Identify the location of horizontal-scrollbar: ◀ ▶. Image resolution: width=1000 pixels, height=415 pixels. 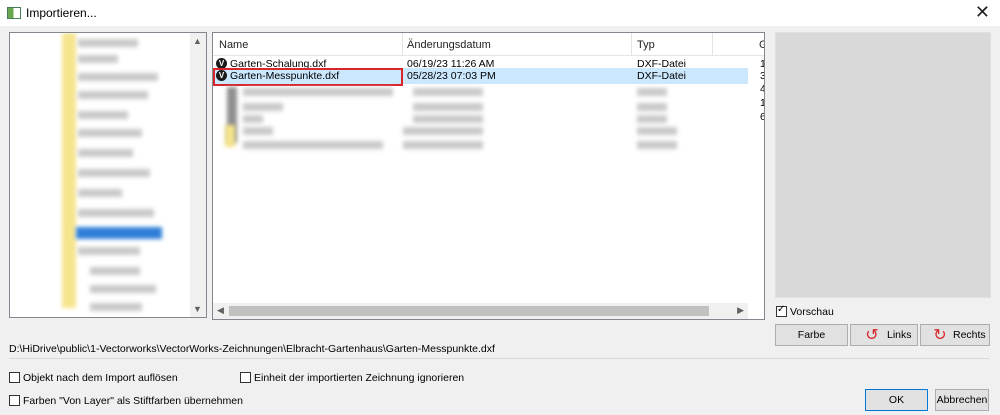
(480, 311).